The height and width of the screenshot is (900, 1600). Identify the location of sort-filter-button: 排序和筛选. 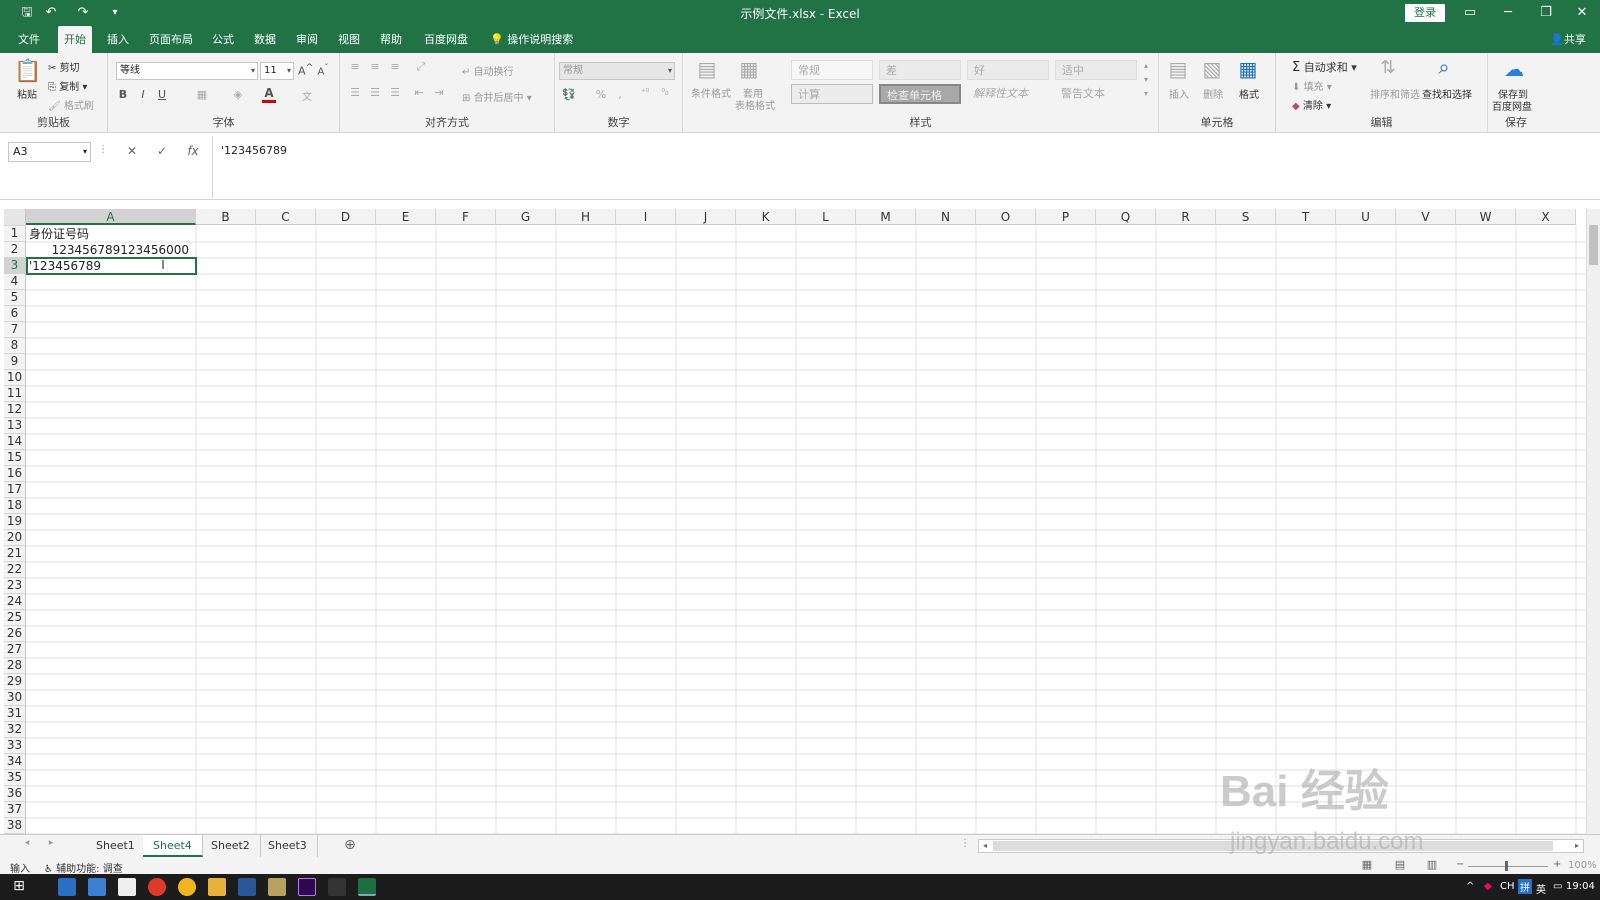
(1395, 93).